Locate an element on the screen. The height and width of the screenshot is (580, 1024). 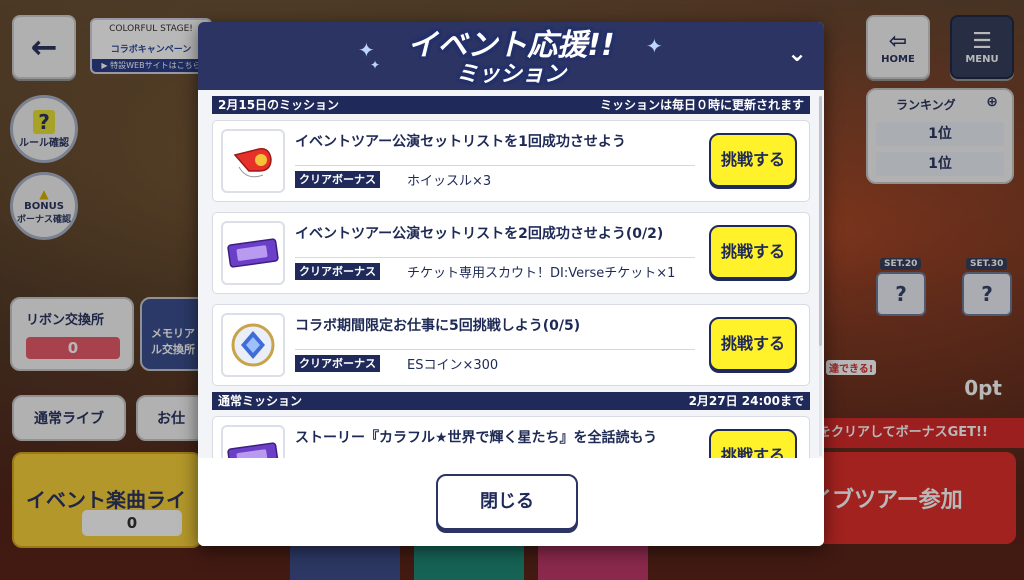
mission-title: コラボ期間限定お仕事に5回挑戦しよう(0/5) is located at coordinates (438, 326).